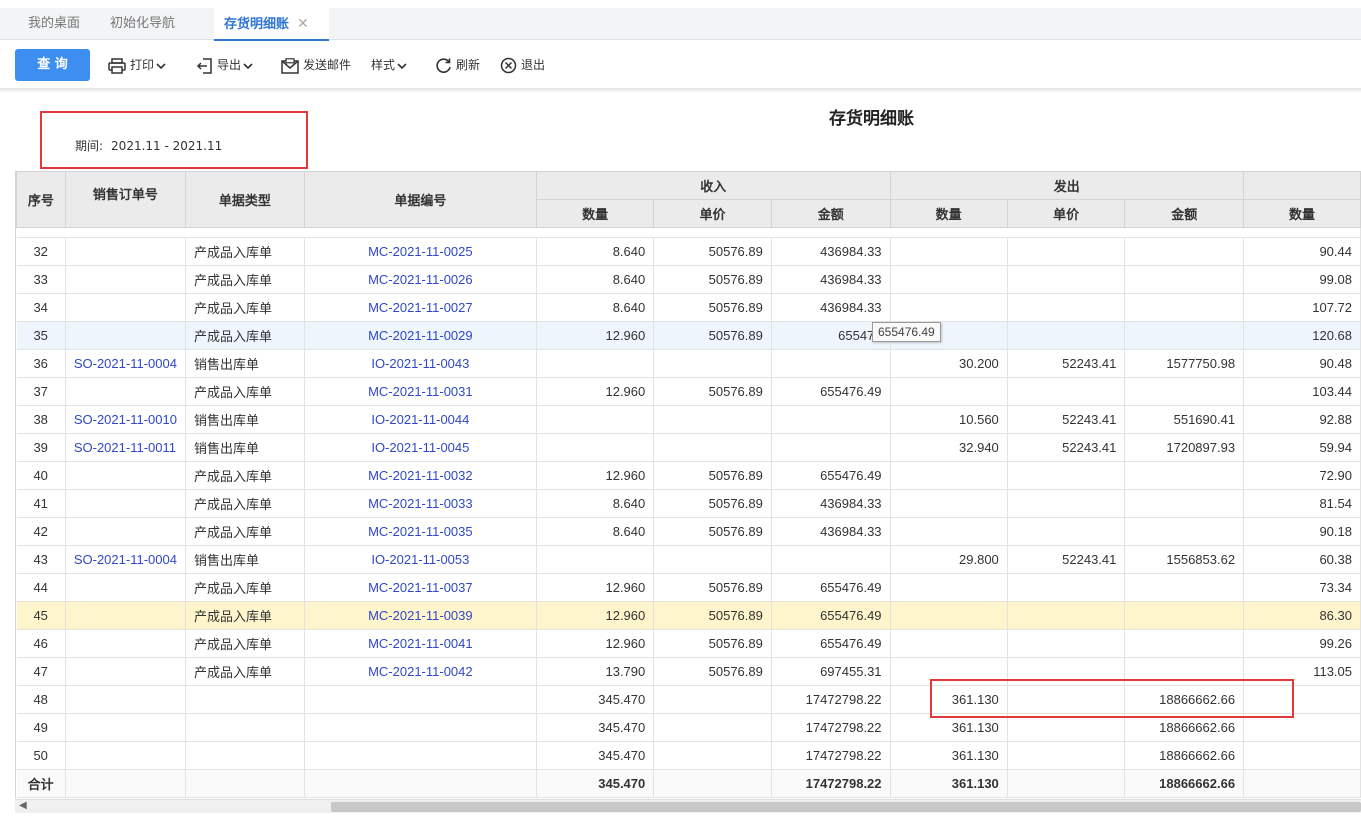 The width and height of the screenshot is (1361, 819). What do you see at coordinates (383, 65) in the screenshot?
I see `style-label: 样式` at bounding box center [383, 65].